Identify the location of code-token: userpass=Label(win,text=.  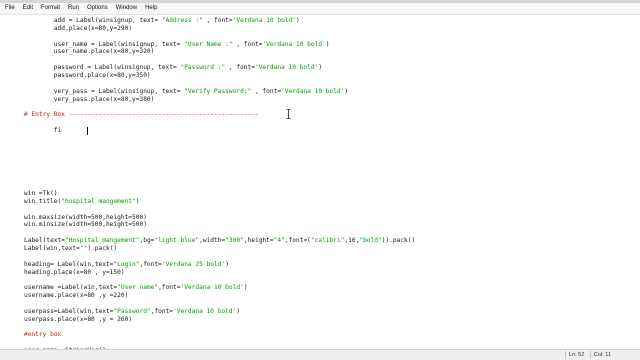
(69, 311).